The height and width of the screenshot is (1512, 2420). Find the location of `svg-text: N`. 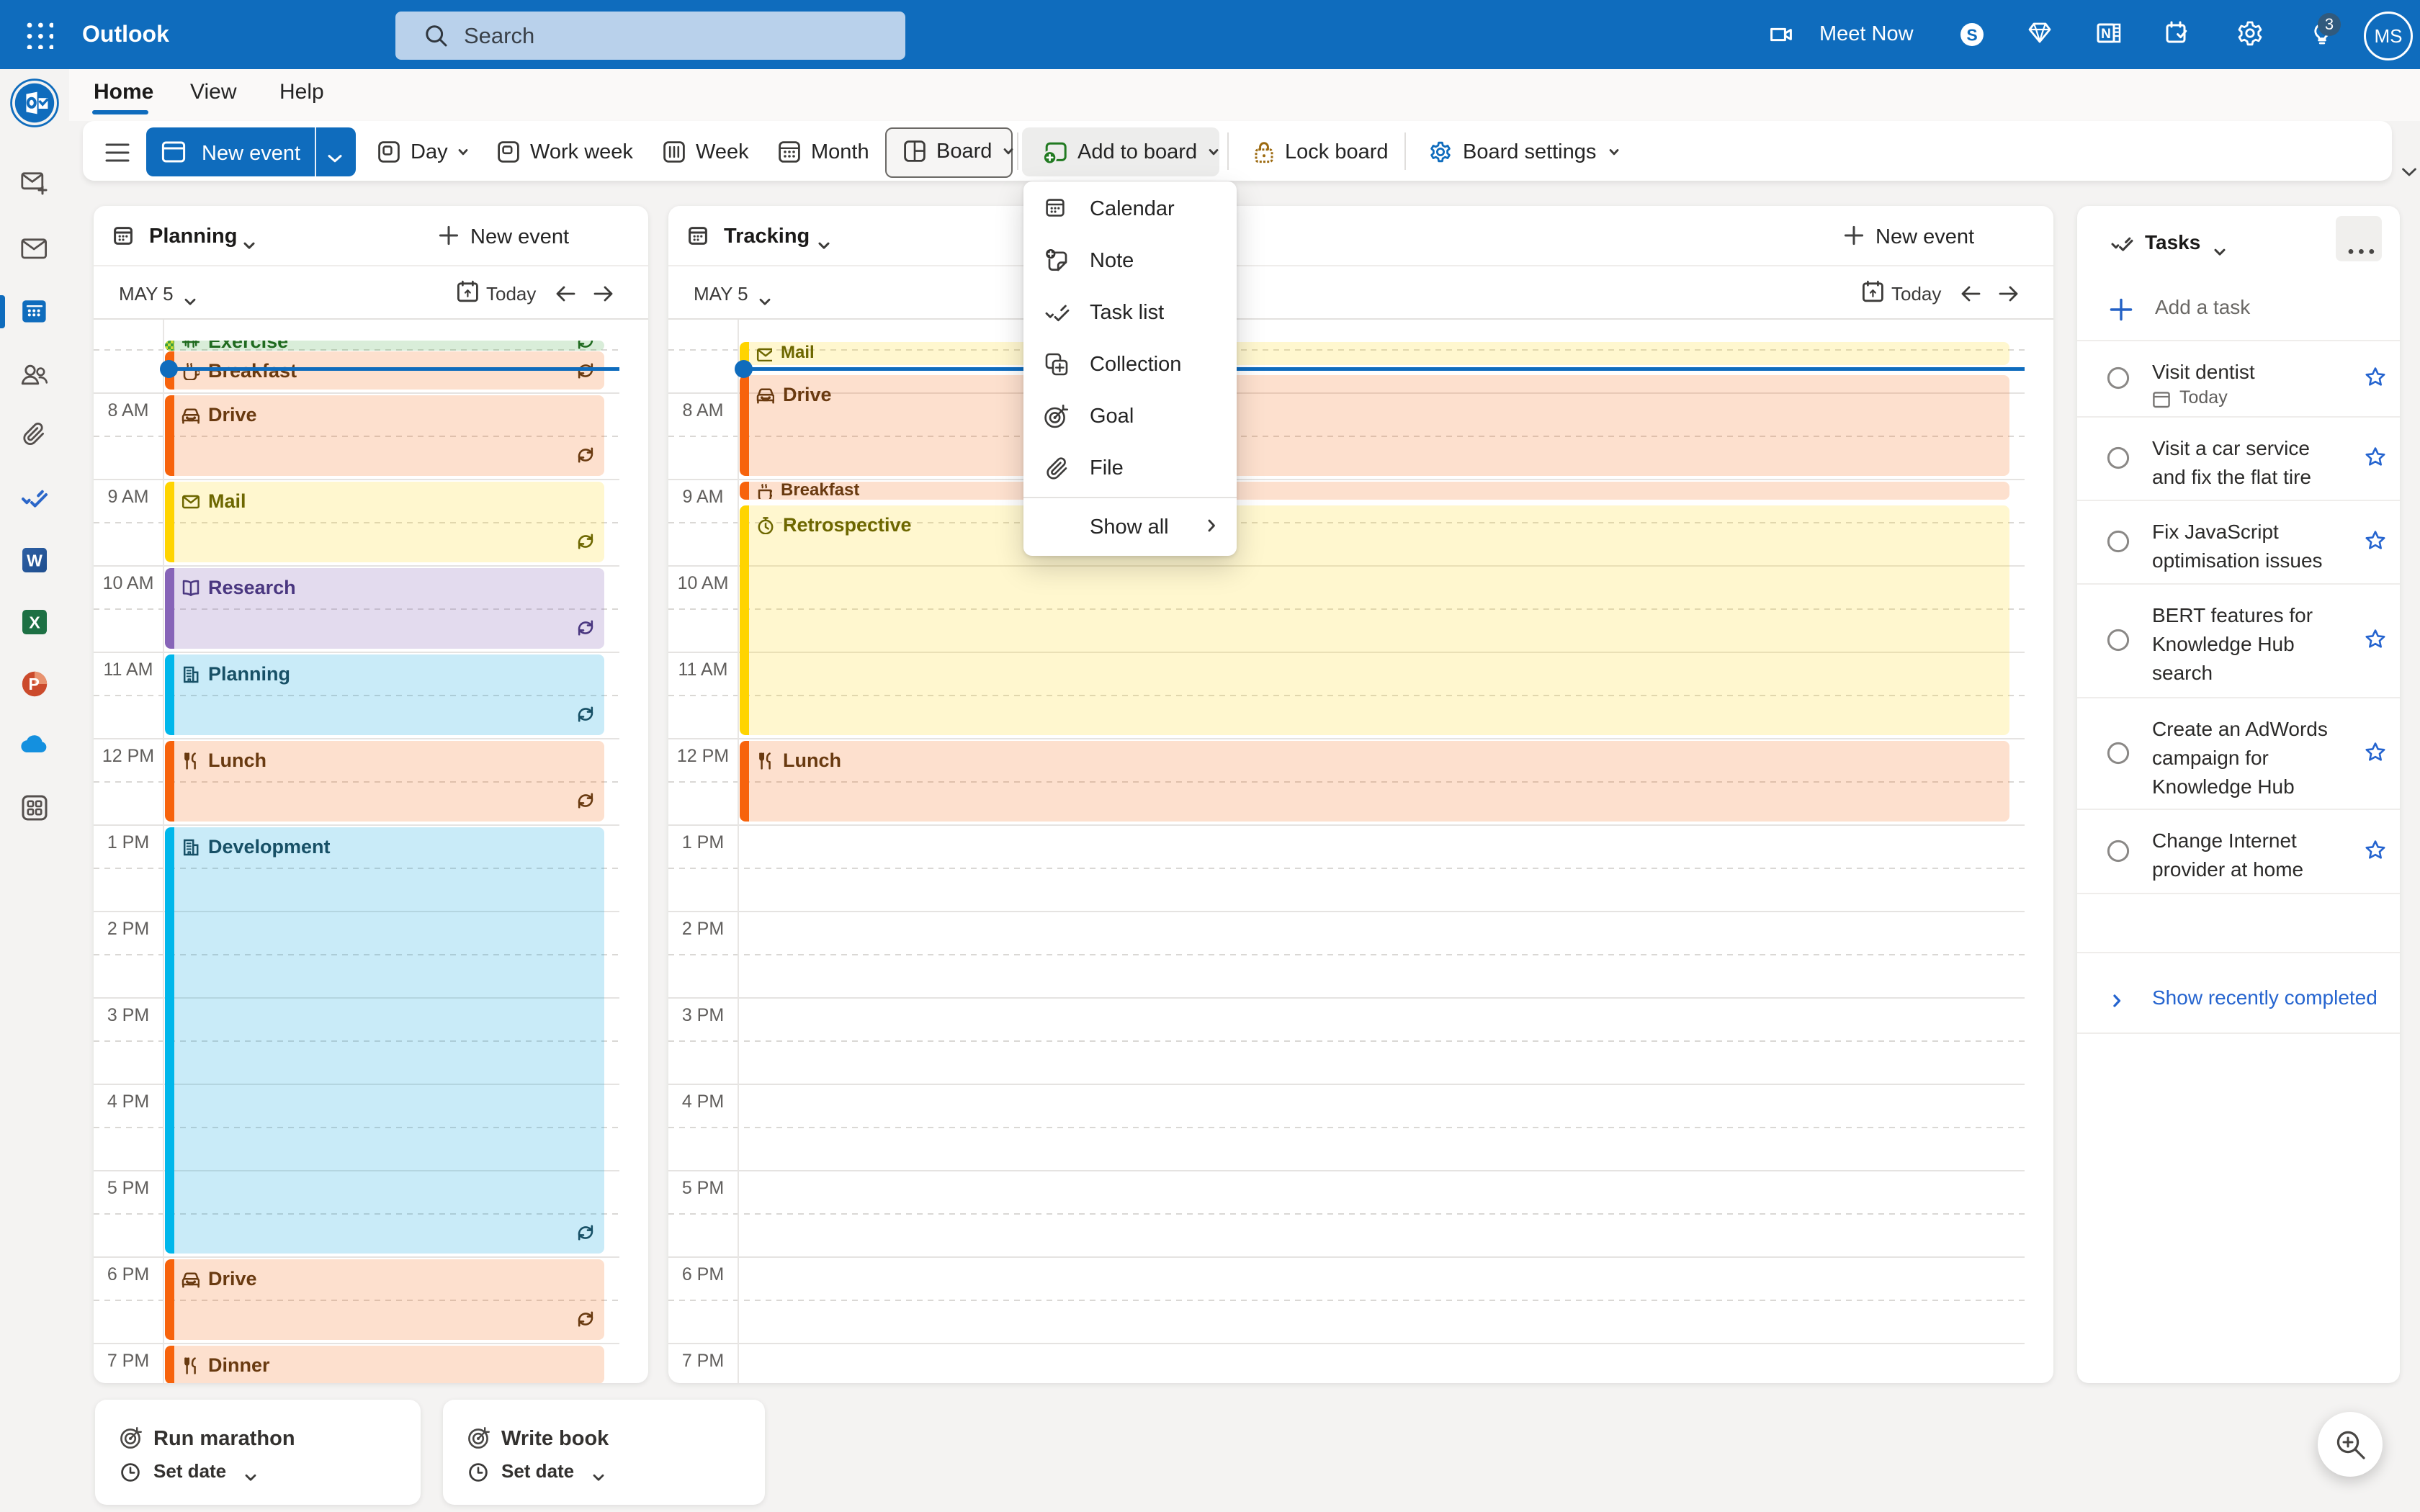

svg-text: N is located at coordinates (2106, 34).